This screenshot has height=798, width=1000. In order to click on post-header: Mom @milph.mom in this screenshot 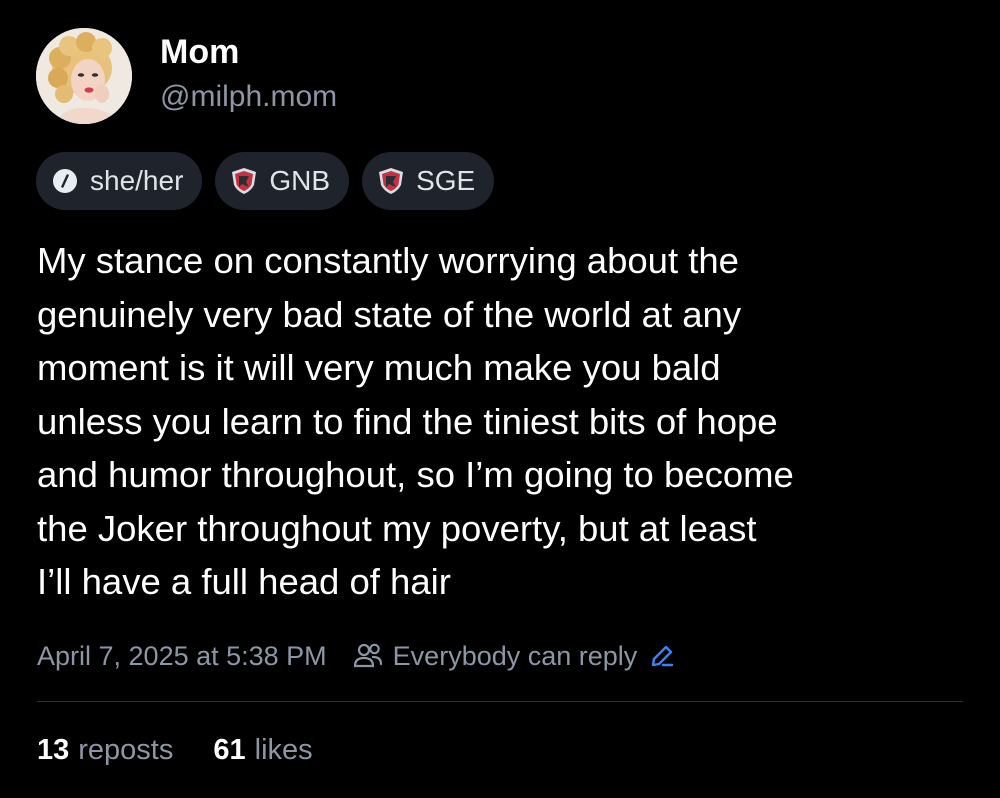, I will do `click(186, 76)`.